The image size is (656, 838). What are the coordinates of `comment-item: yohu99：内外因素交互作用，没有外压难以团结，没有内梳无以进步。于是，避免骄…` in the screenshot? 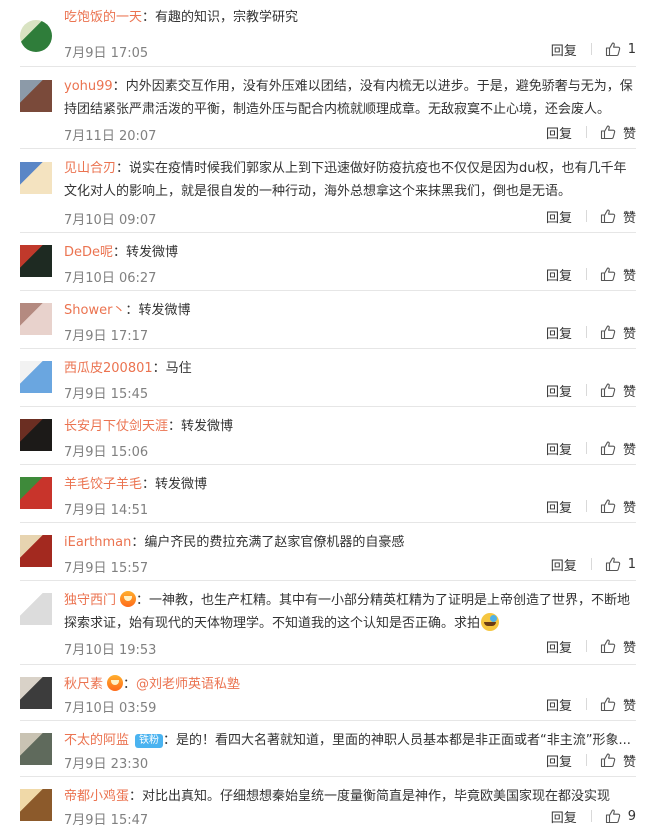 It's located at (328, 107).